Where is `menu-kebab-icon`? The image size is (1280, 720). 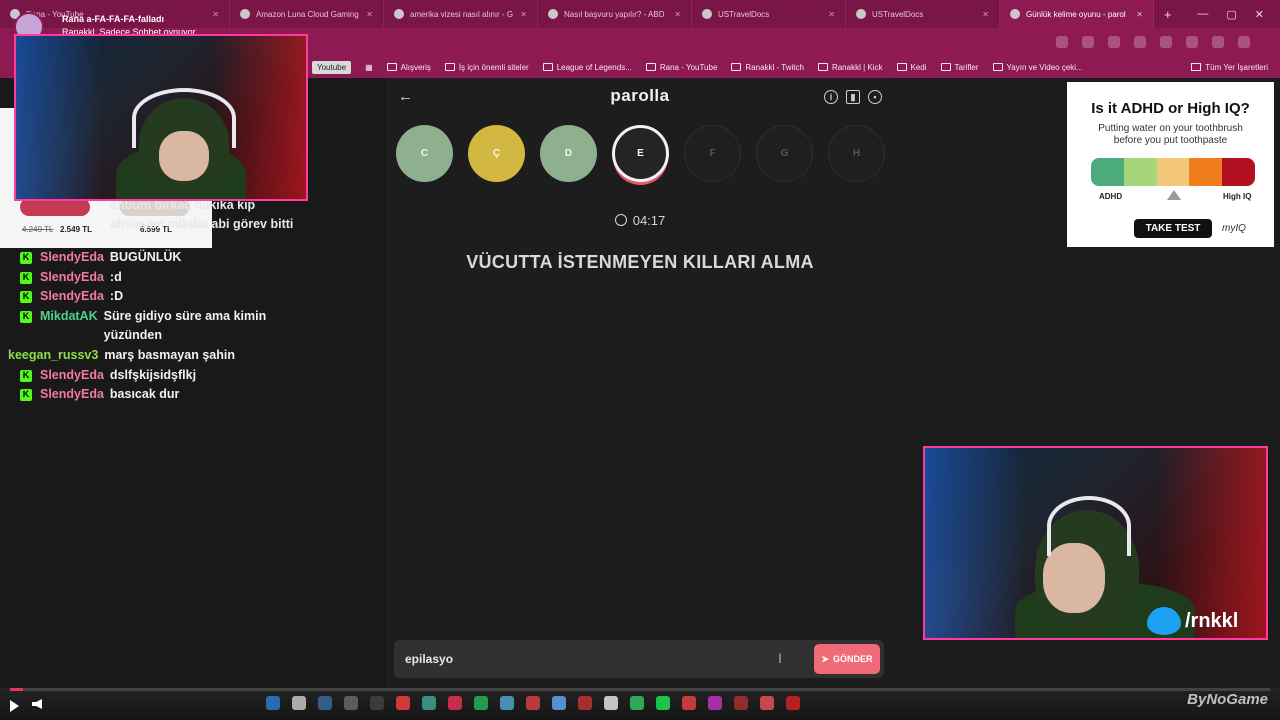
menu-kebab-icon is located at coordinates (1244, 42).